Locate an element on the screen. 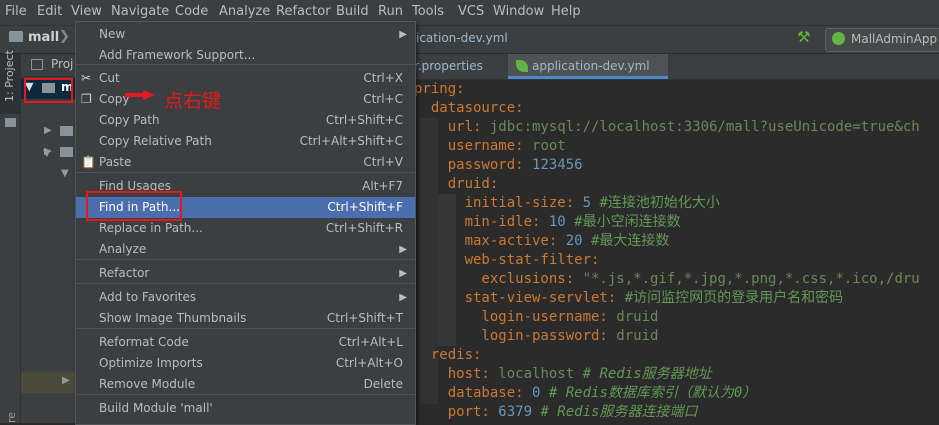 This screenshot has height=425, width=939. highlight-box-find-in-path is located at coordinates (134, 206).